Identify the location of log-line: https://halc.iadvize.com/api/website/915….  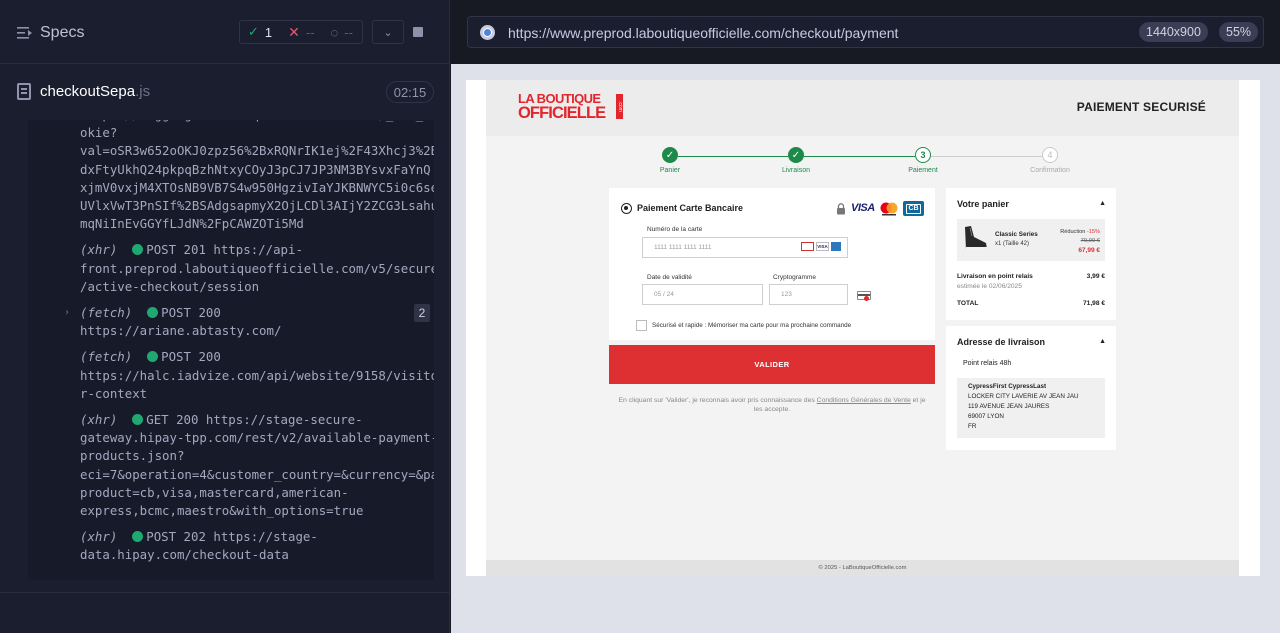
(257, 376).